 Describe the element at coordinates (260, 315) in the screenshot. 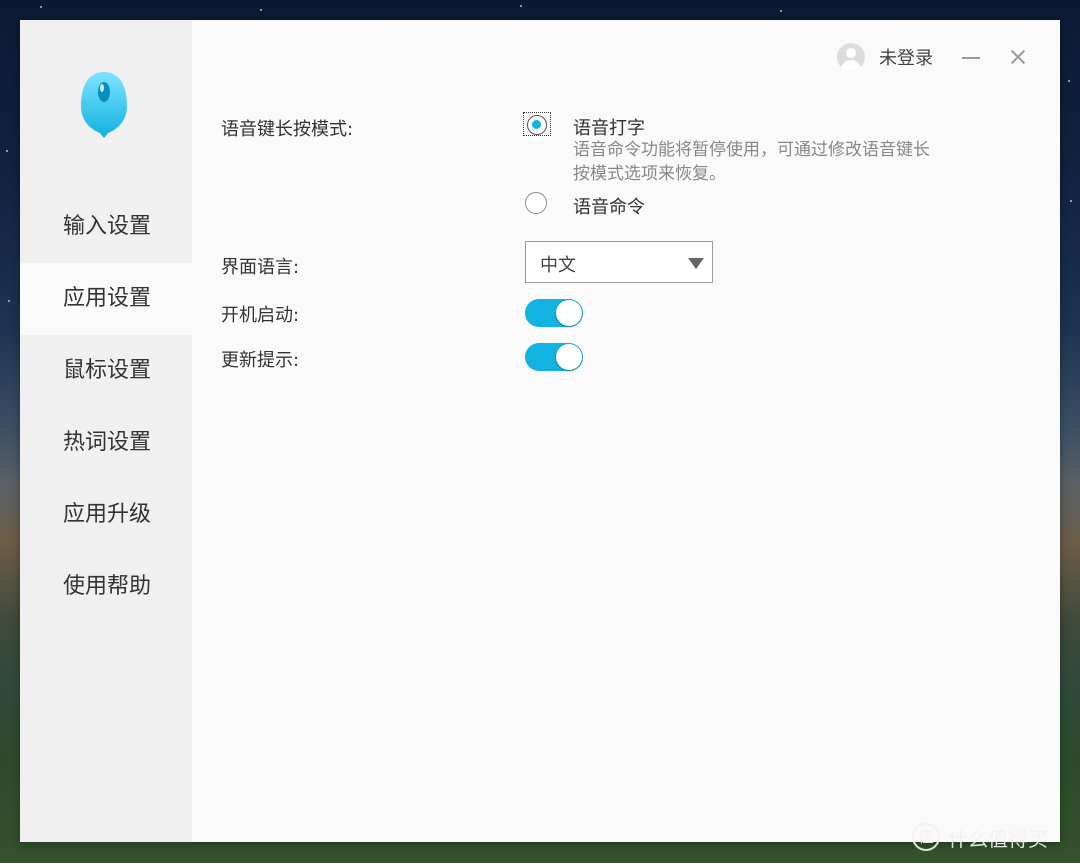

I see `startup-label: 开机启动:` at that location.